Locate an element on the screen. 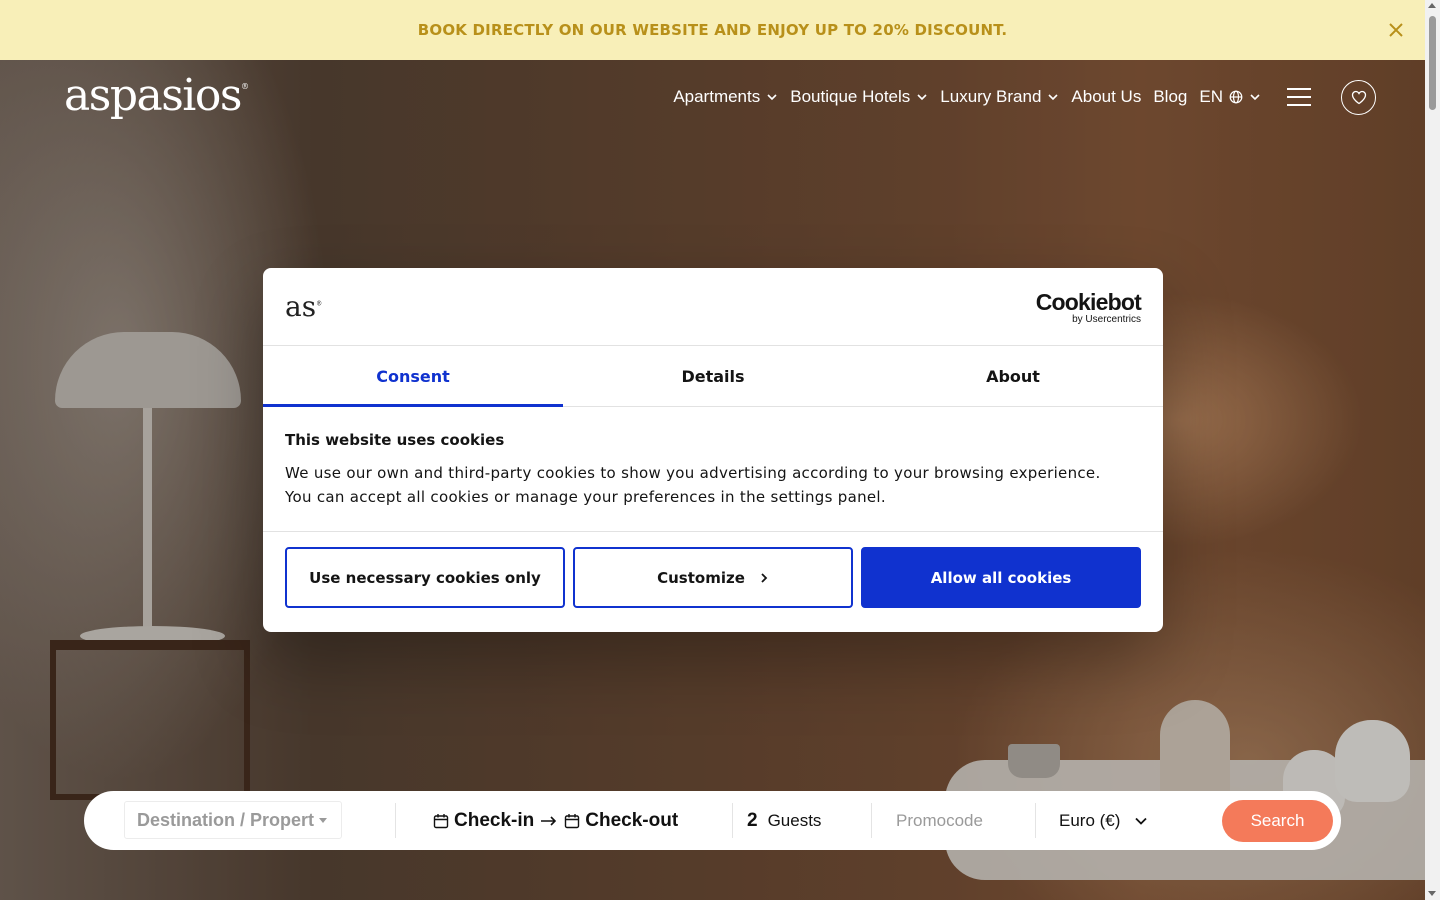  chevron-right-icon is located at coordinates (764, 577).